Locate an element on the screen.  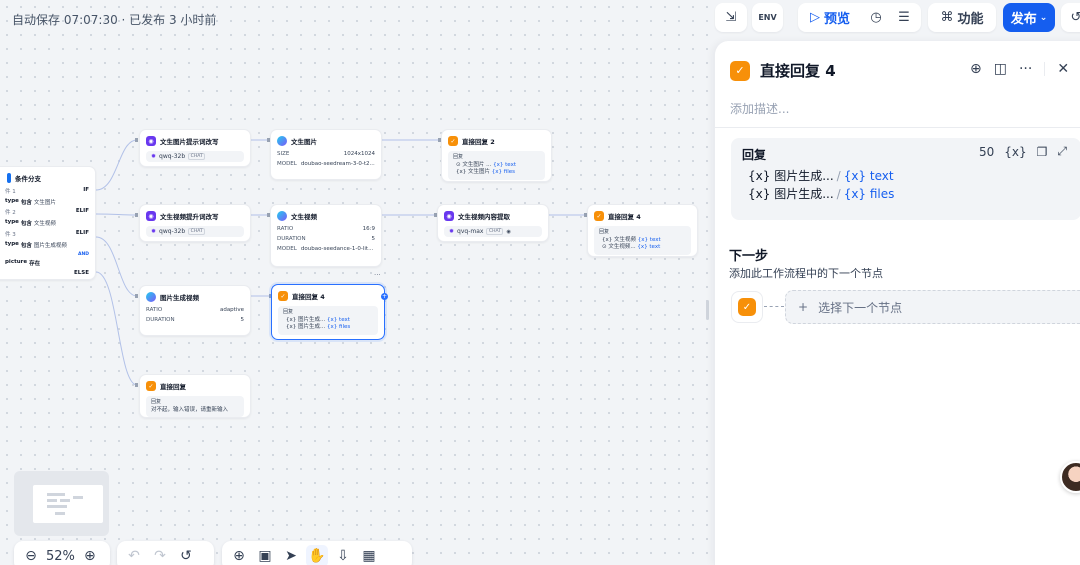
and-badge: AND is located at coordinates (83, 254).